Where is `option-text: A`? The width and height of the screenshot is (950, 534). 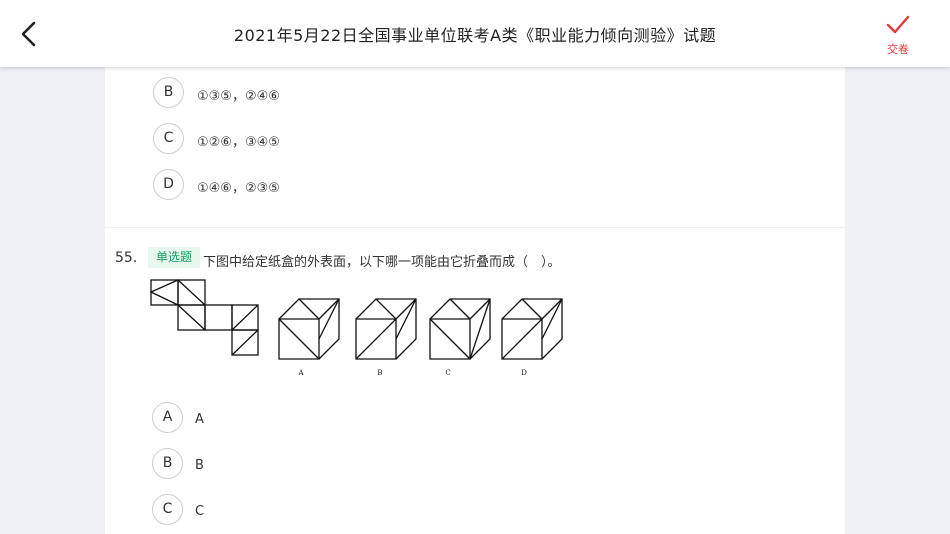 option-text: A is located at coordinates (199, 419).